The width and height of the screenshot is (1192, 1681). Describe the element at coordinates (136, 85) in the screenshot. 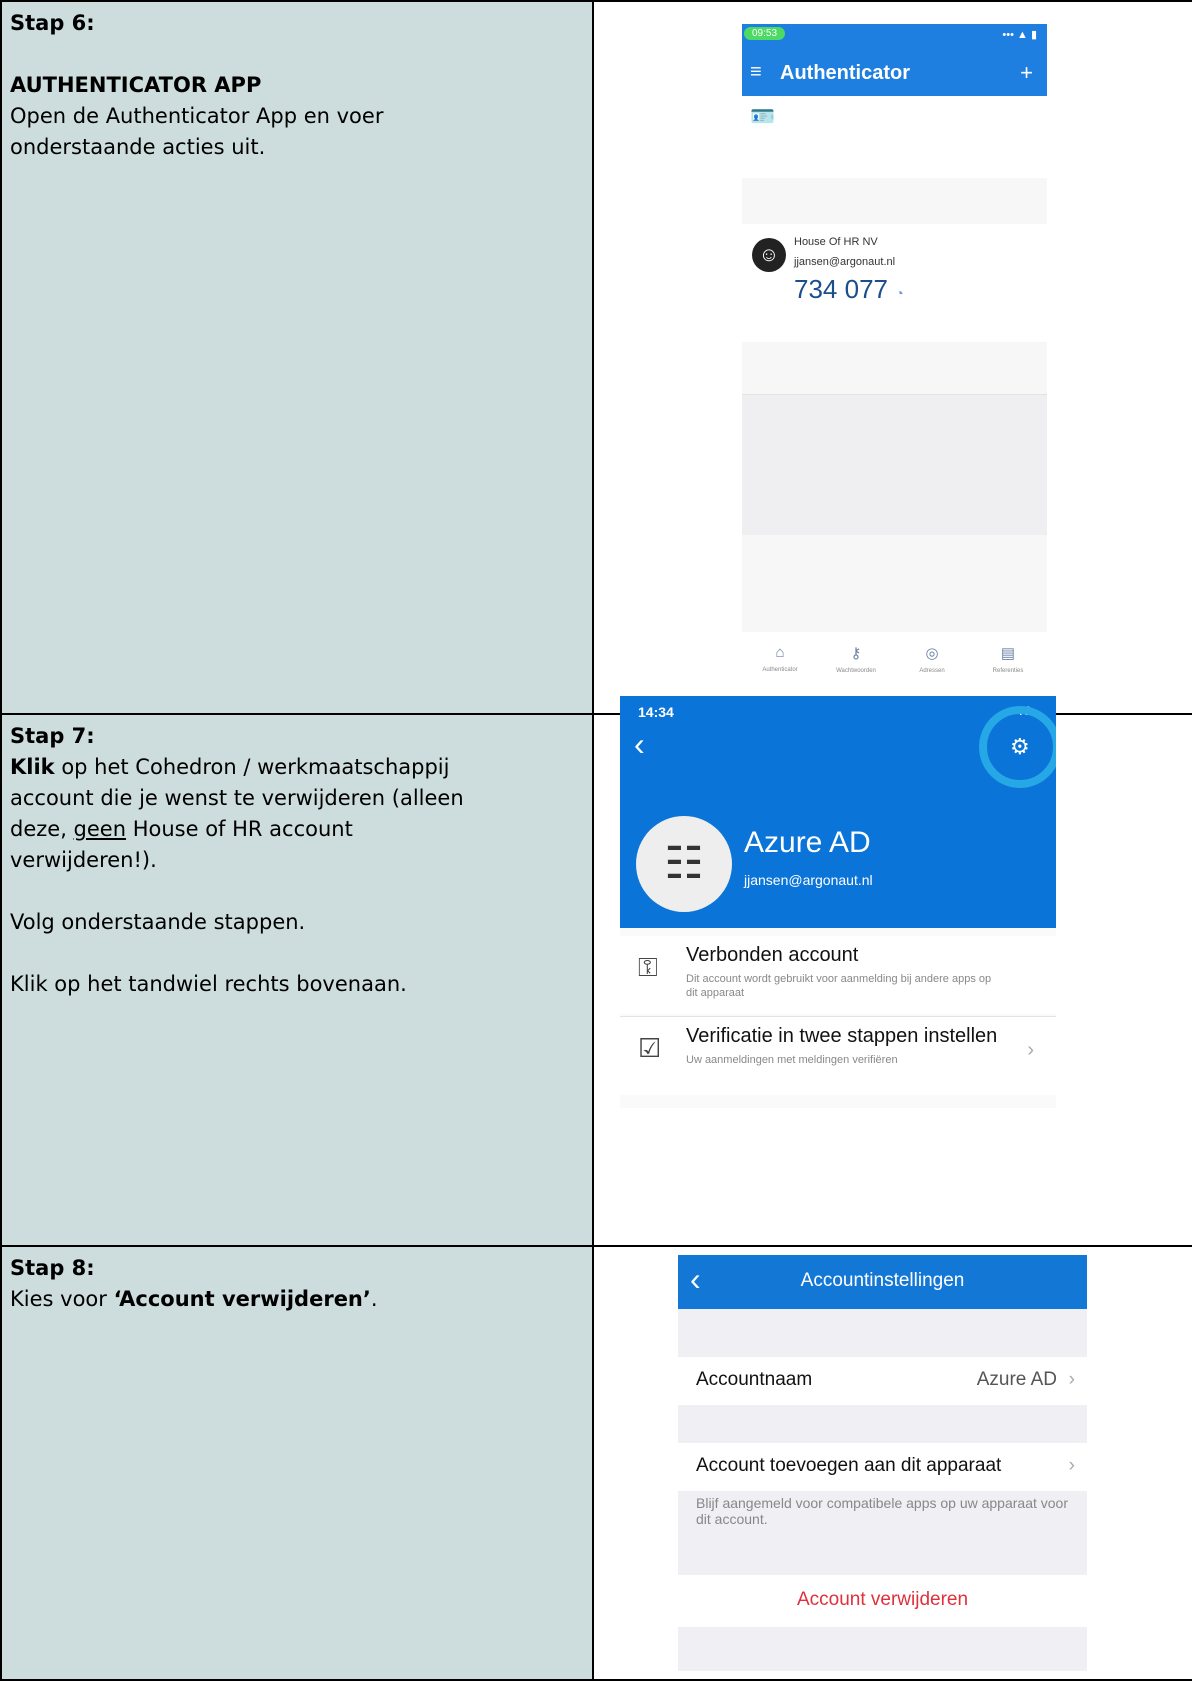

I see `step6-heading: AUTHENTICATOR APP` at that location.